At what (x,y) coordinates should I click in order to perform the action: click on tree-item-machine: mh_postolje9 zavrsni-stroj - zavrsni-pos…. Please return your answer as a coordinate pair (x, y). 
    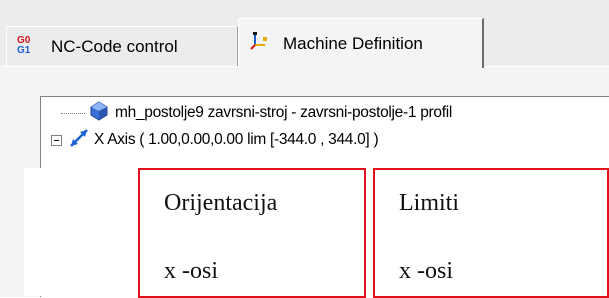
    Looking at the image, I should click on (256, 113).